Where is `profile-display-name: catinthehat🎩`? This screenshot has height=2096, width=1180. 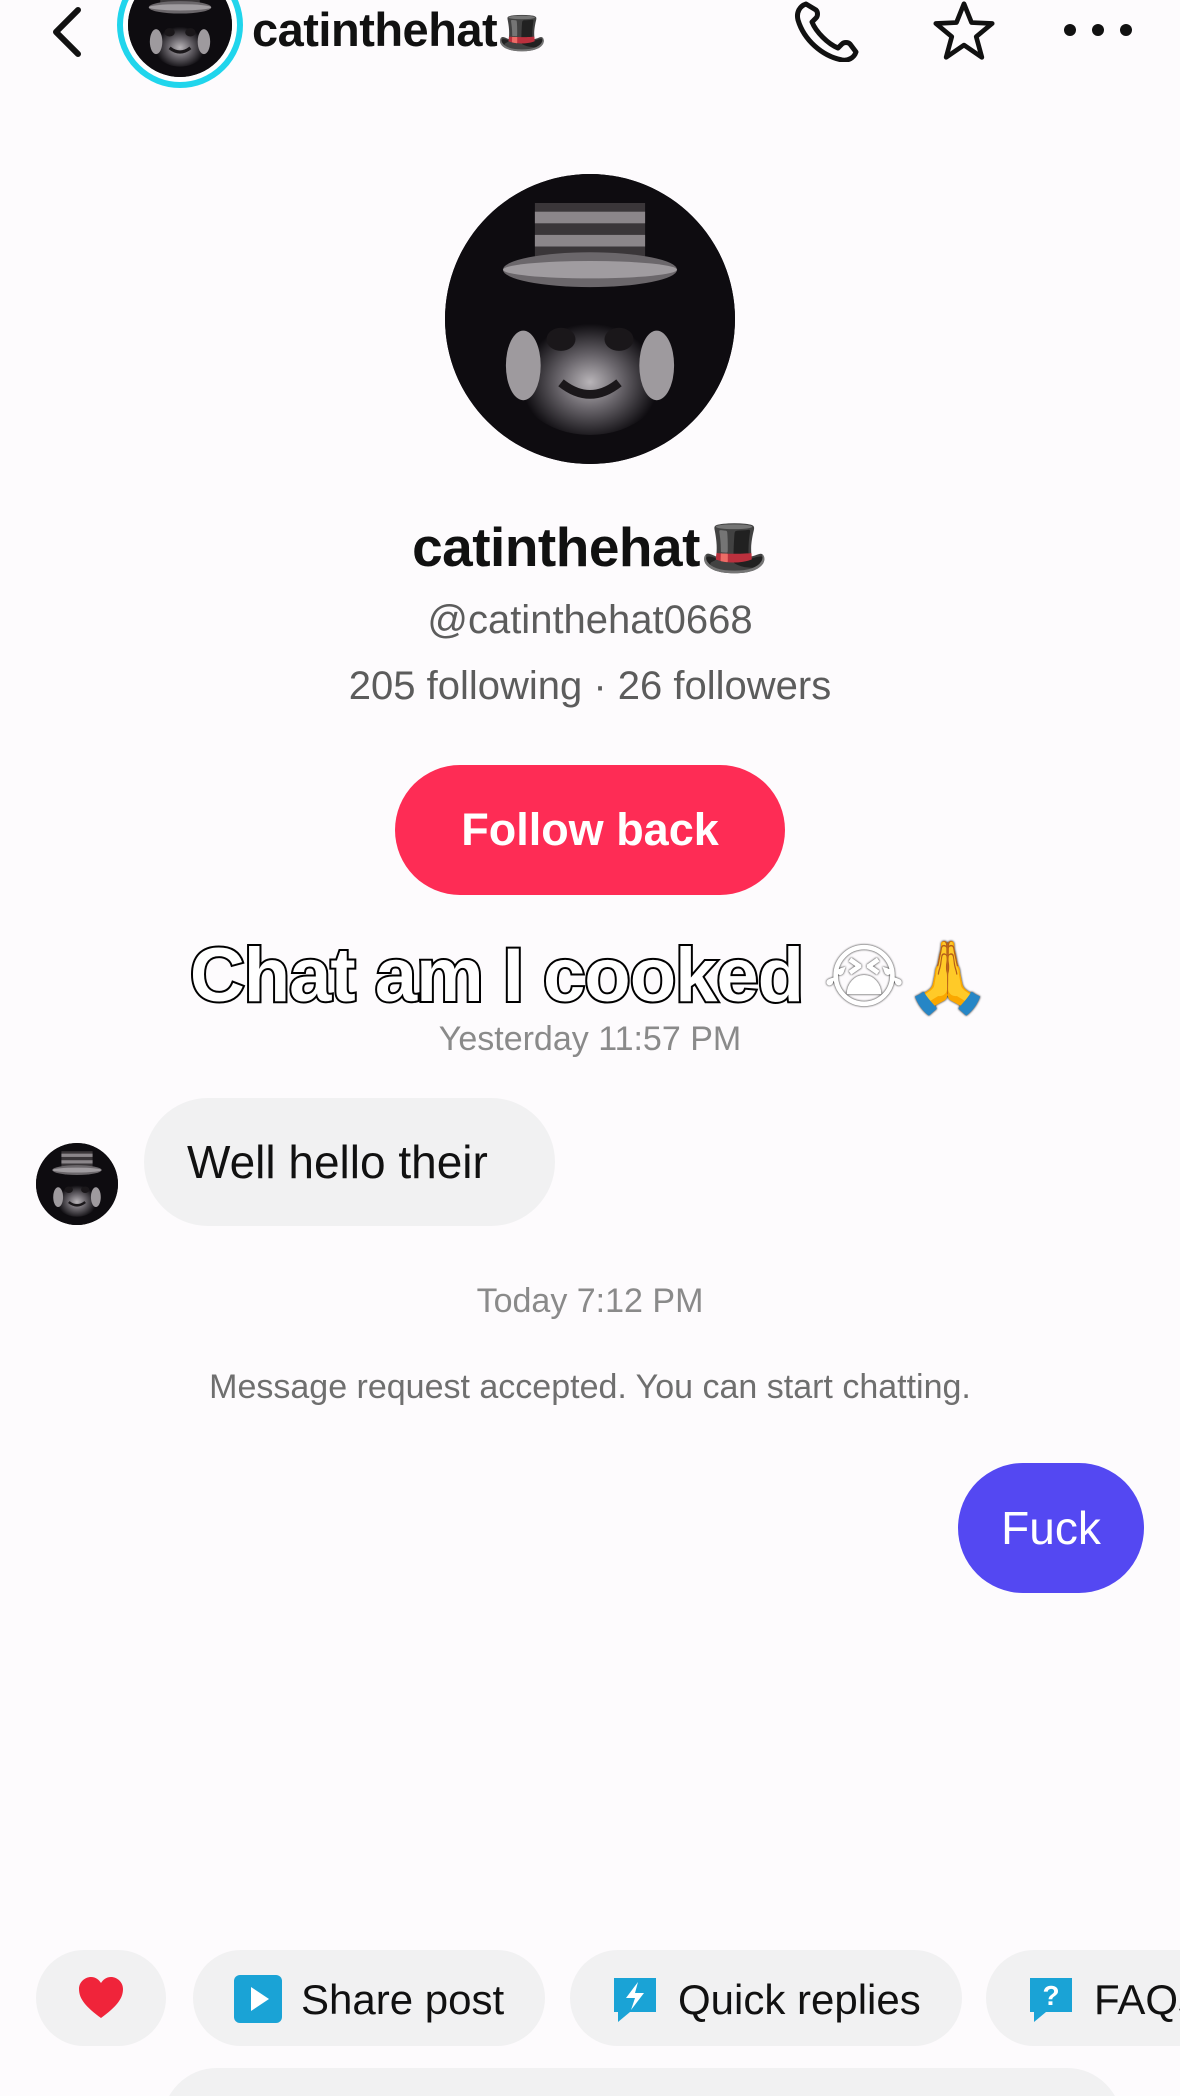
profile-display-name: catinthehat🎩 is located at coordinates (590, 547).